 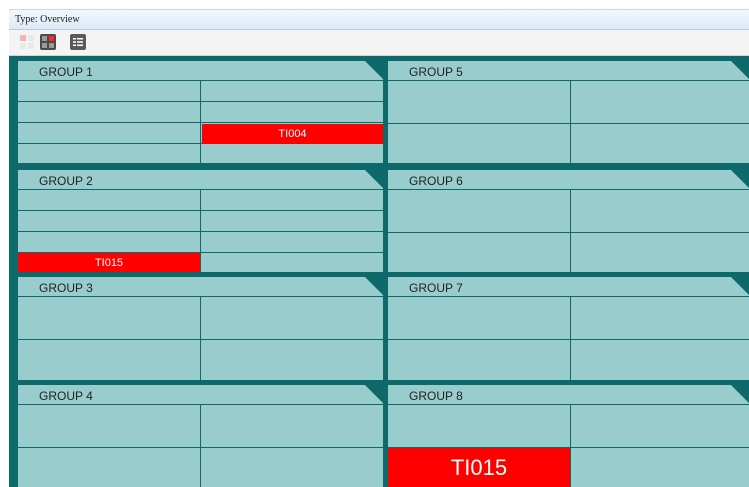 I want to click on group-title: GROUP 3, so click(x=66, y=288).